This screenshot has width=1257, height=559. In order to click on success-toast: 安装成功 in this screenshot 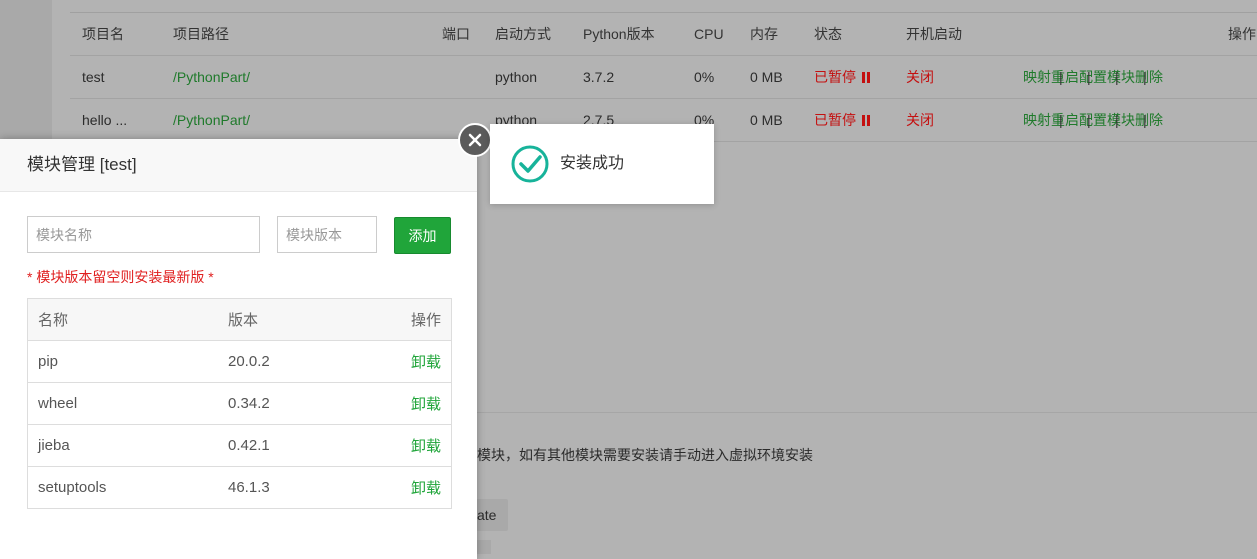, I will do `click(602, 164)`.